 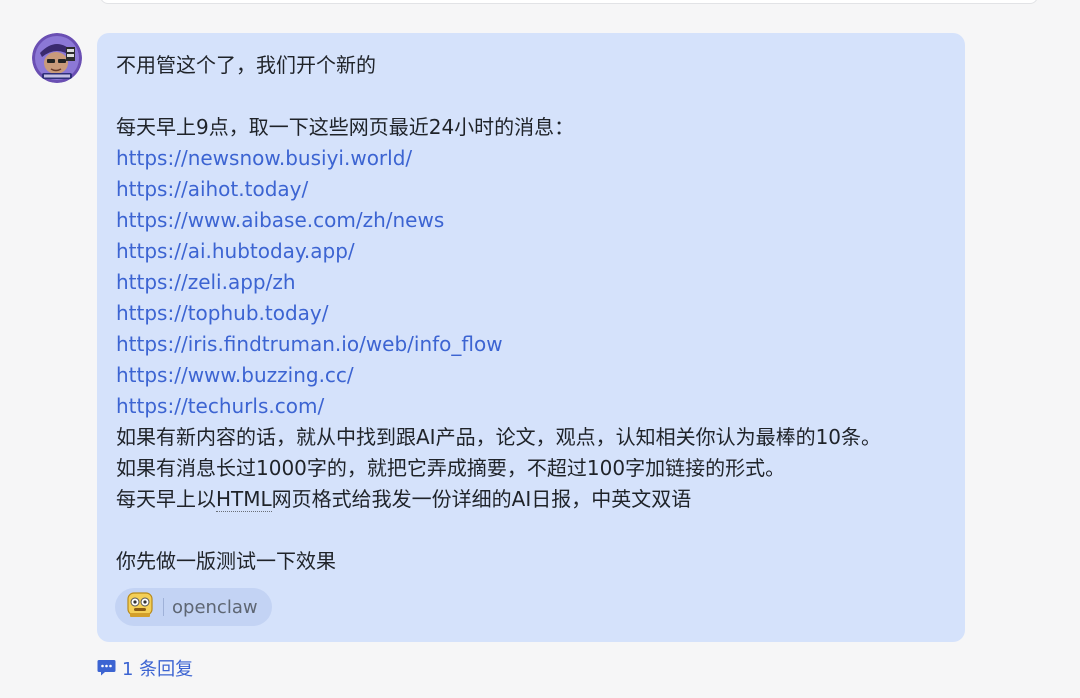 I want to click on link-tophub: https://tophub.today/, so click(x=222, y=313).